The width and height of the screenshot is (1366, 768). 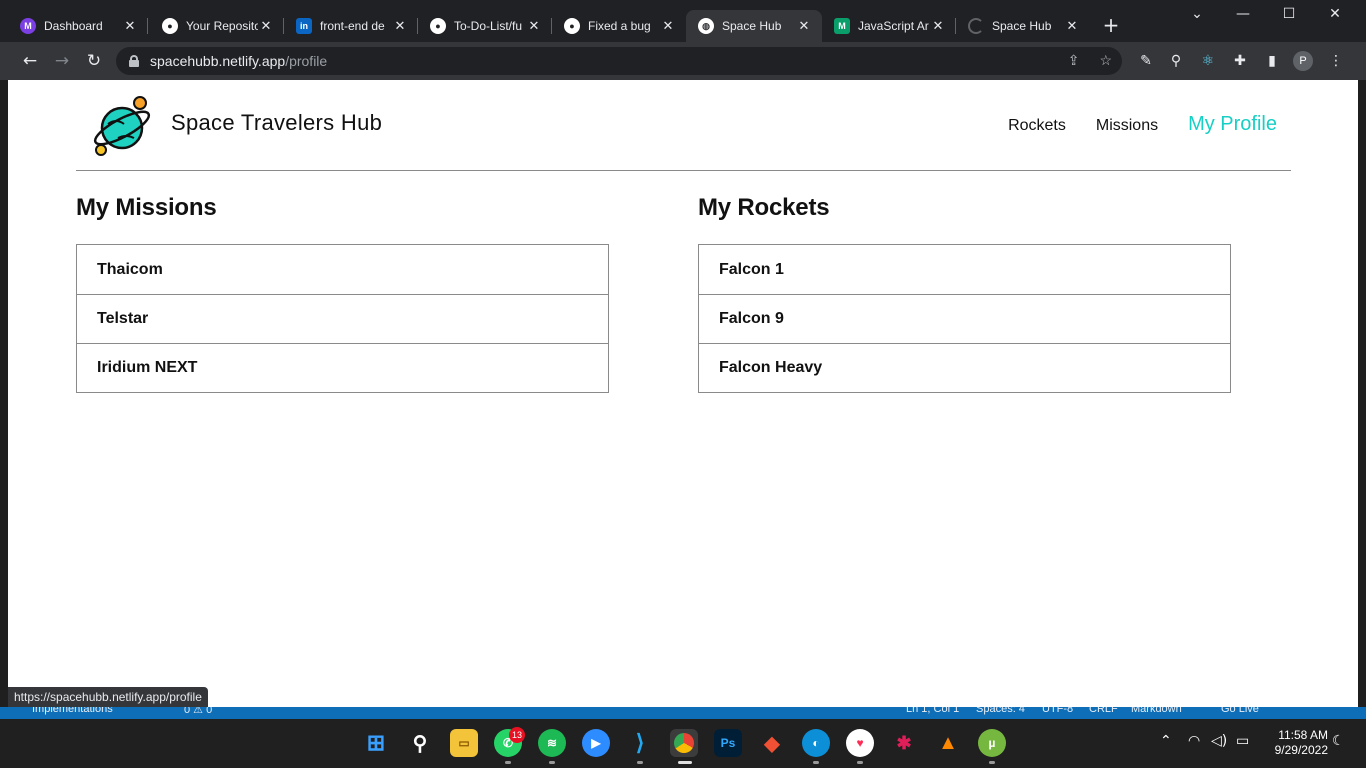 What do you see at coordinates (1240, 711) in the screenshot?
I see `status-golive: Go Live` at bounding box center [1240, 711].